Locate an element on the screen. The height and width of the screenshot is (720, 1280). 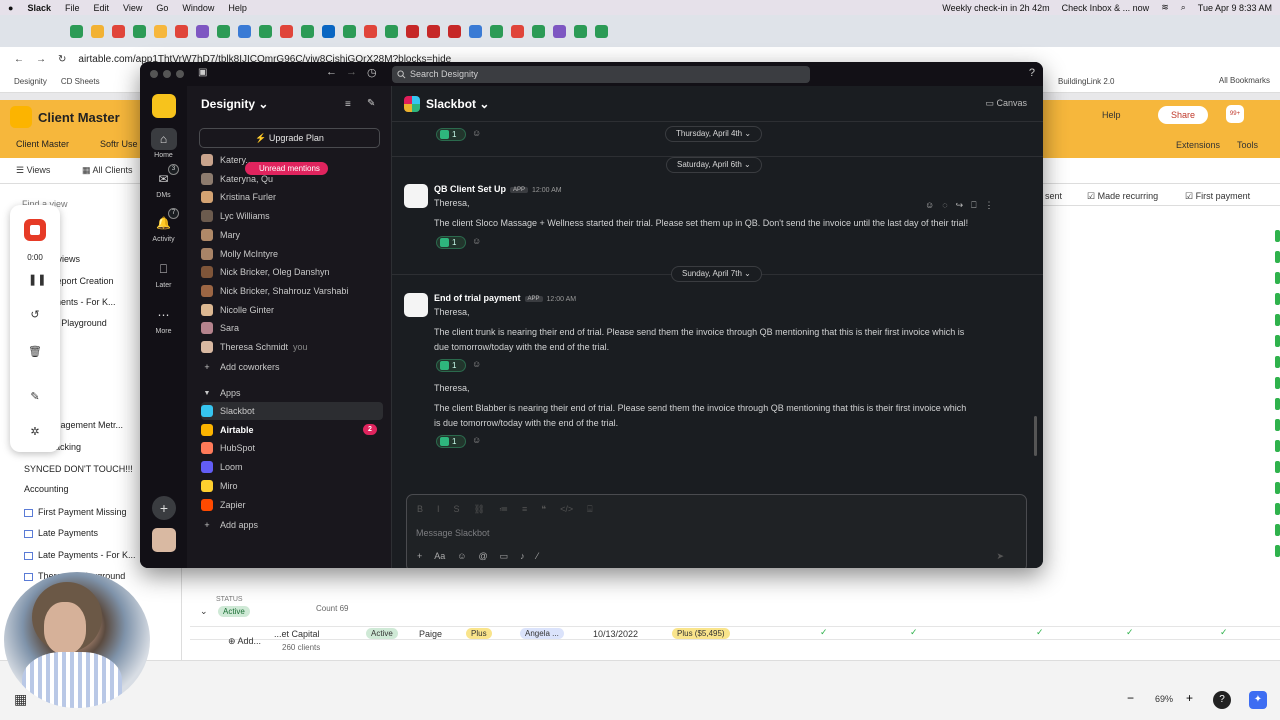
bookmark-buildinglink: BuildingLink 2.0 is located at coordinates (1086, 81).